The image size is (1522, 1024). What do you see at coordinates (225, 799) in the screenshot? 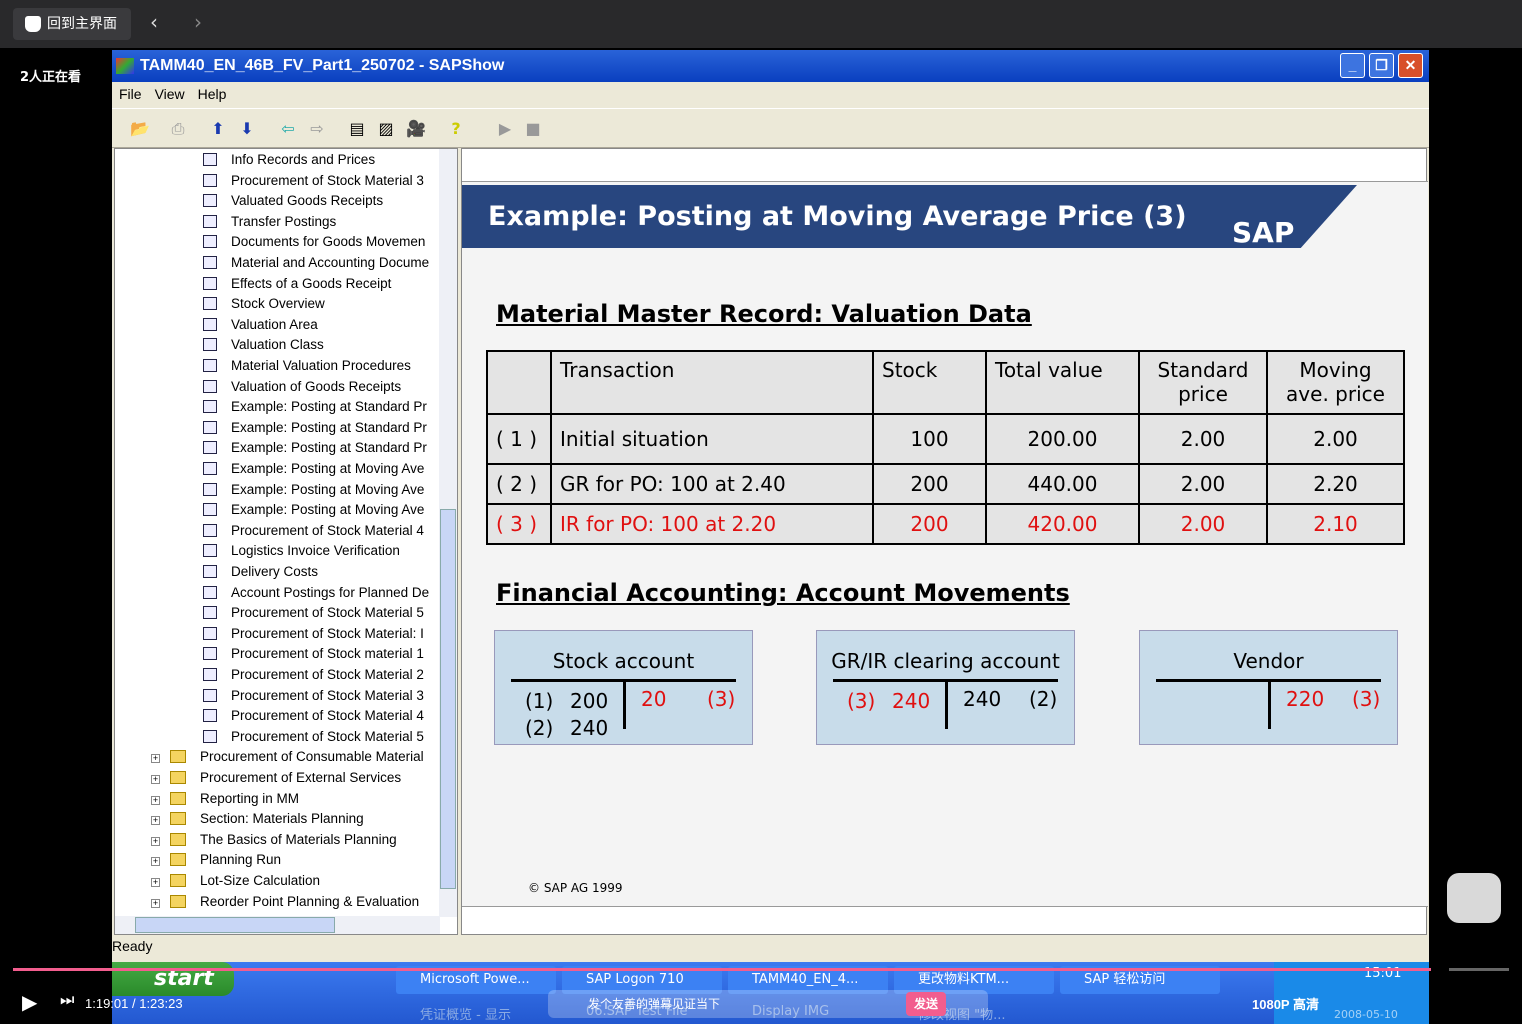
I see `tree-item: + Reporting in MM` at bounding box center [225, 799].